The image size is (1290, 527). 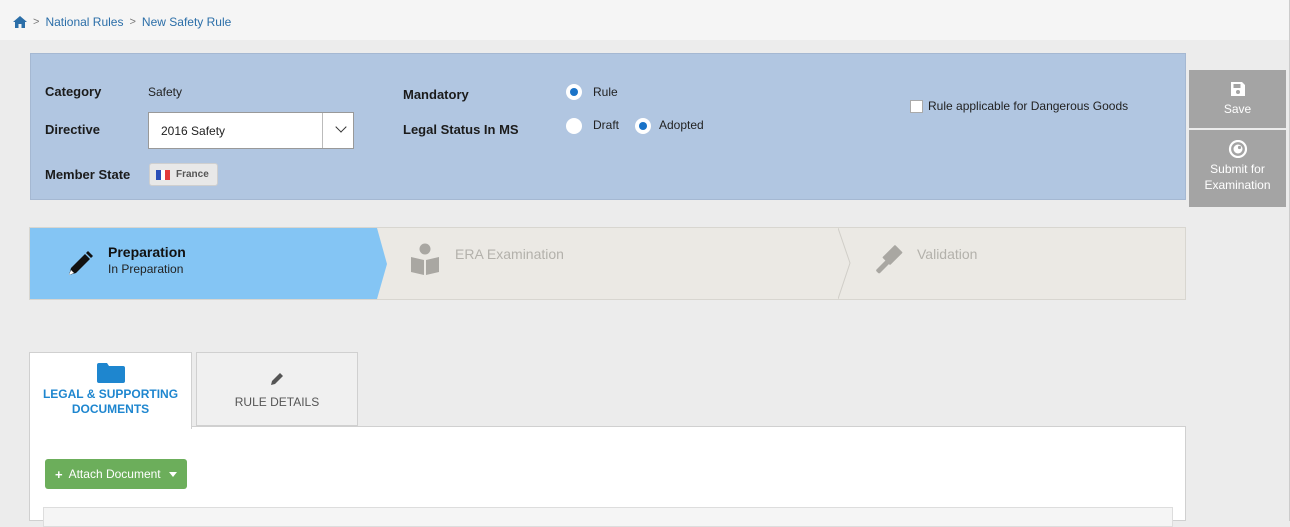 I want to click on submit-for-examination-button: Submit for Examination, so click(x=1237, y=168).